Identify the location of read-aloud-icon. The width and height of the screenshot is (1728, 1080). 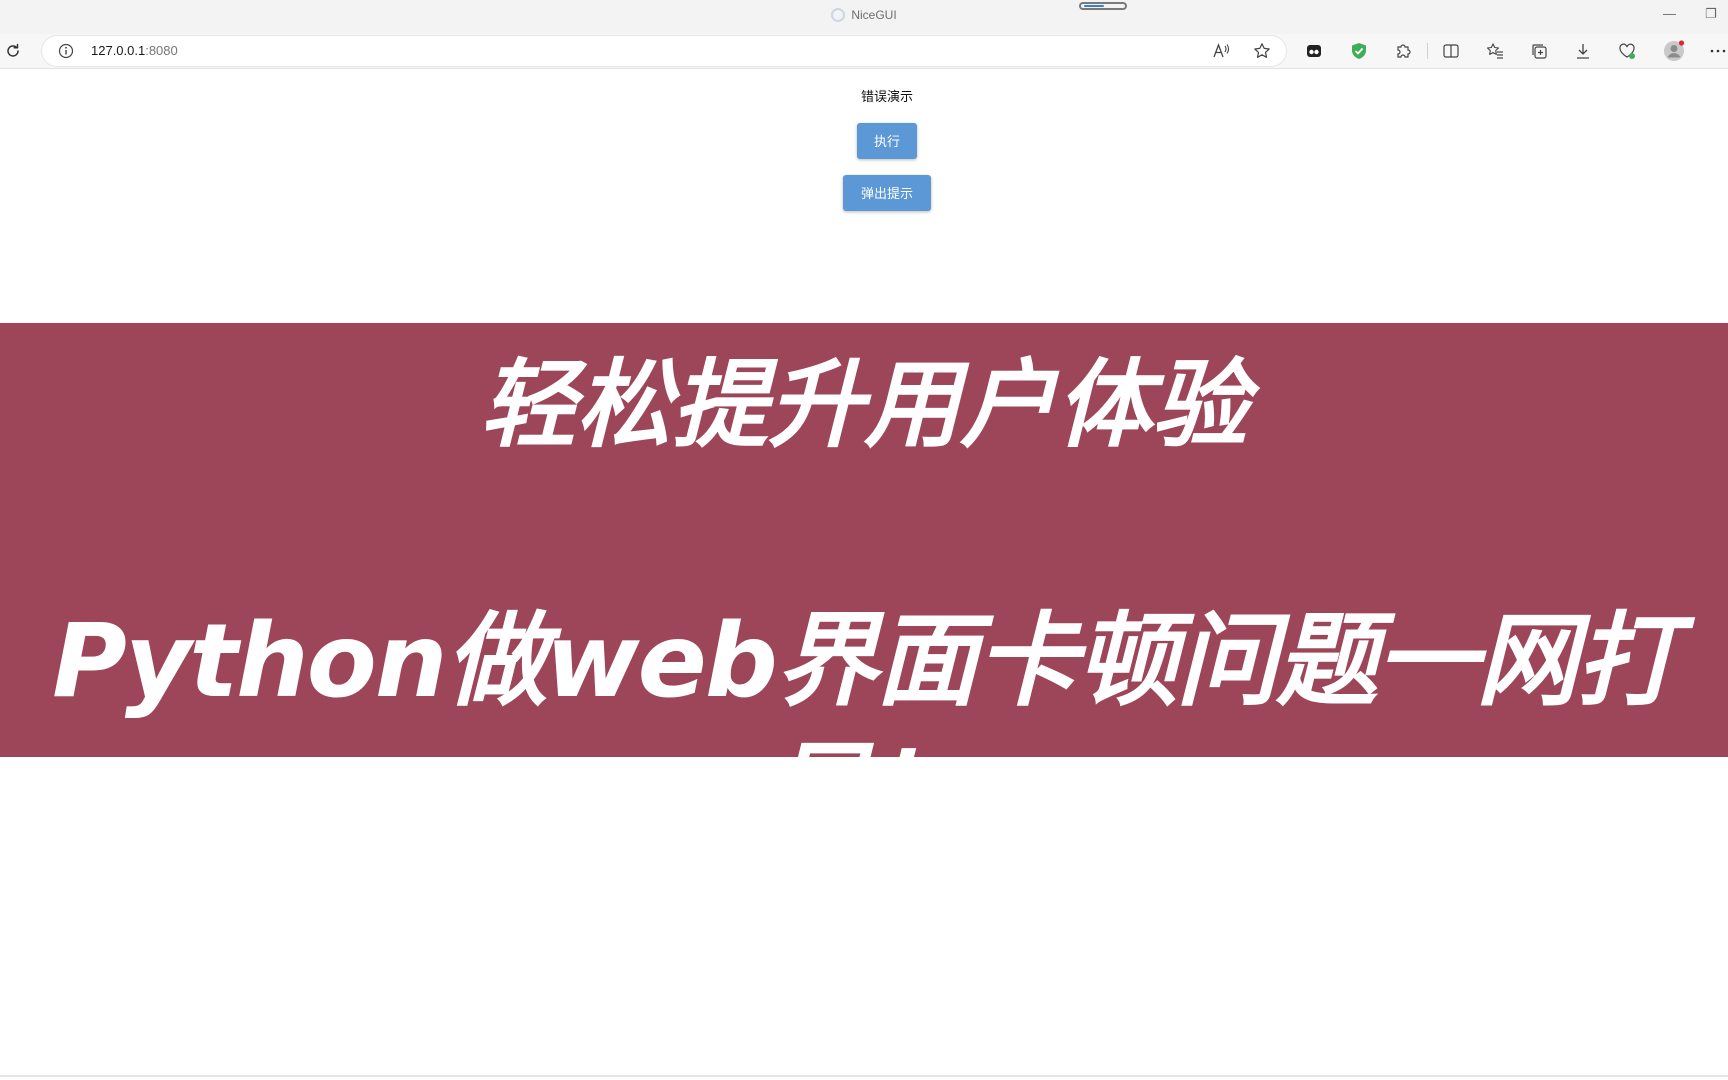
(1221, 51).